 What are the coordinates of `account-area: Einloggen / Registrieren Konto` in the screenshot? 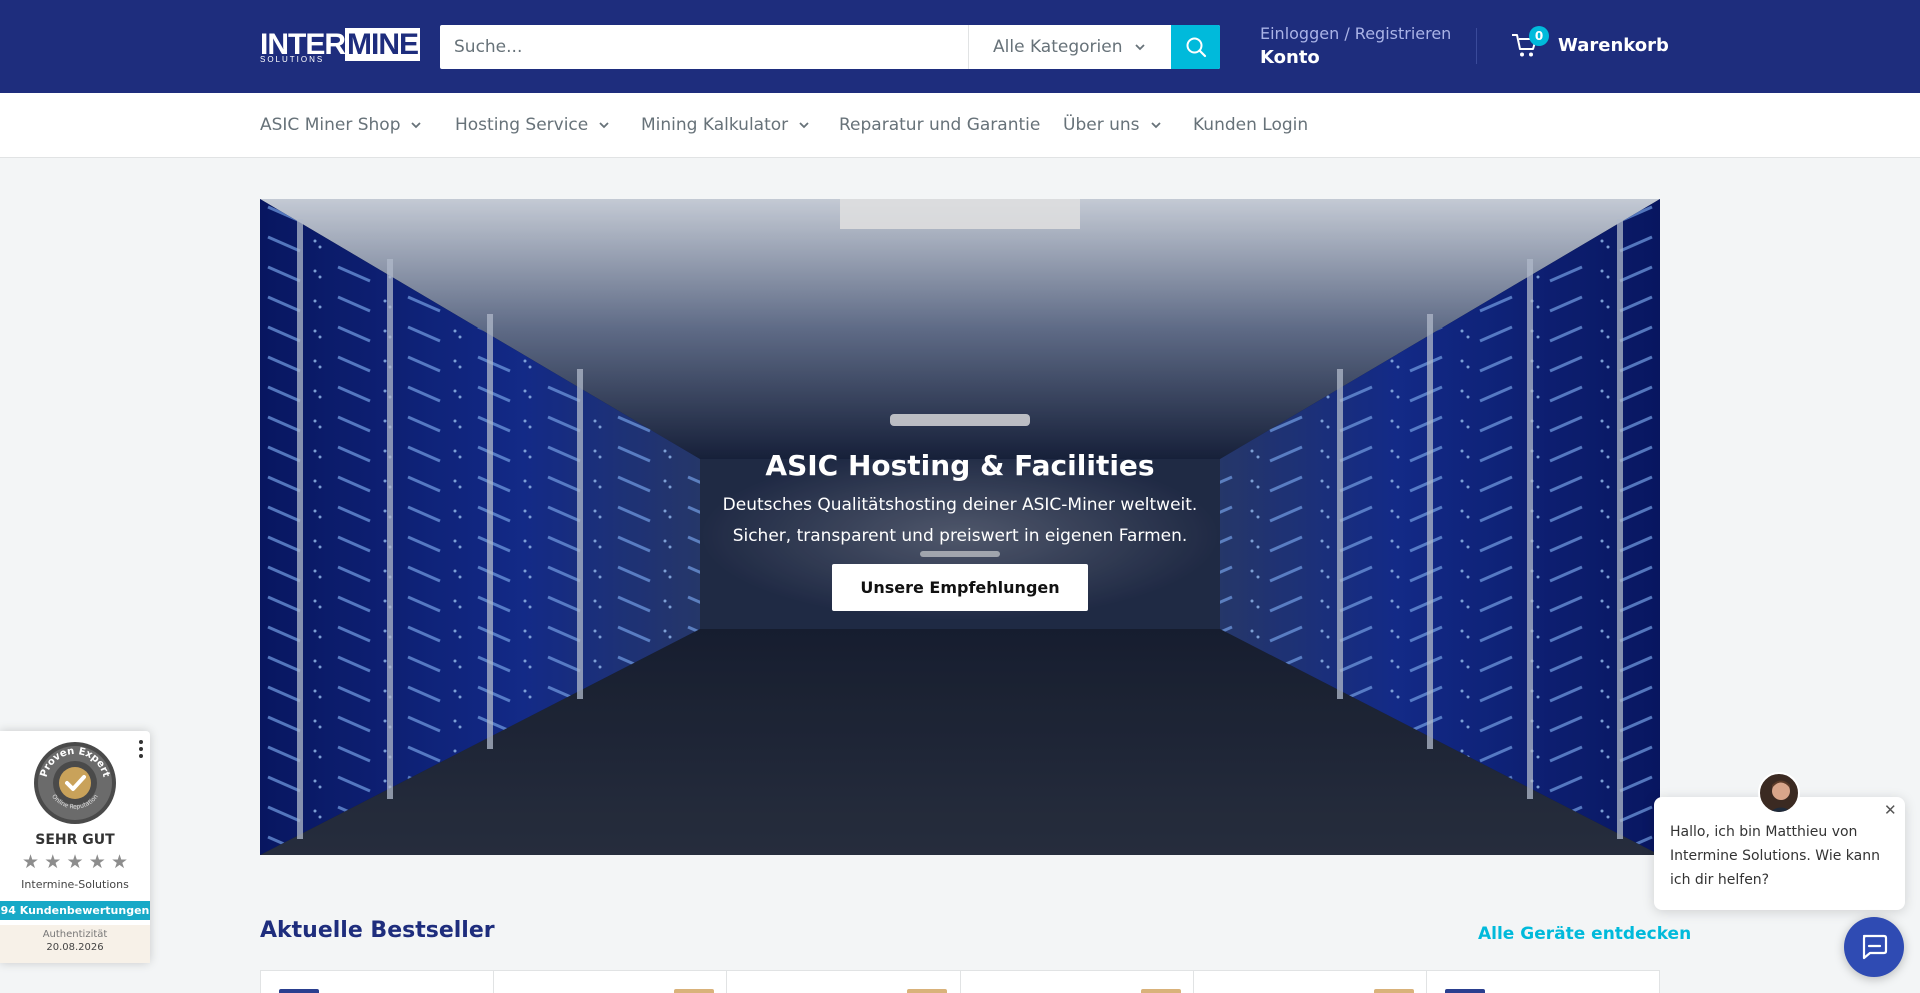 It's located at (1355, 46).